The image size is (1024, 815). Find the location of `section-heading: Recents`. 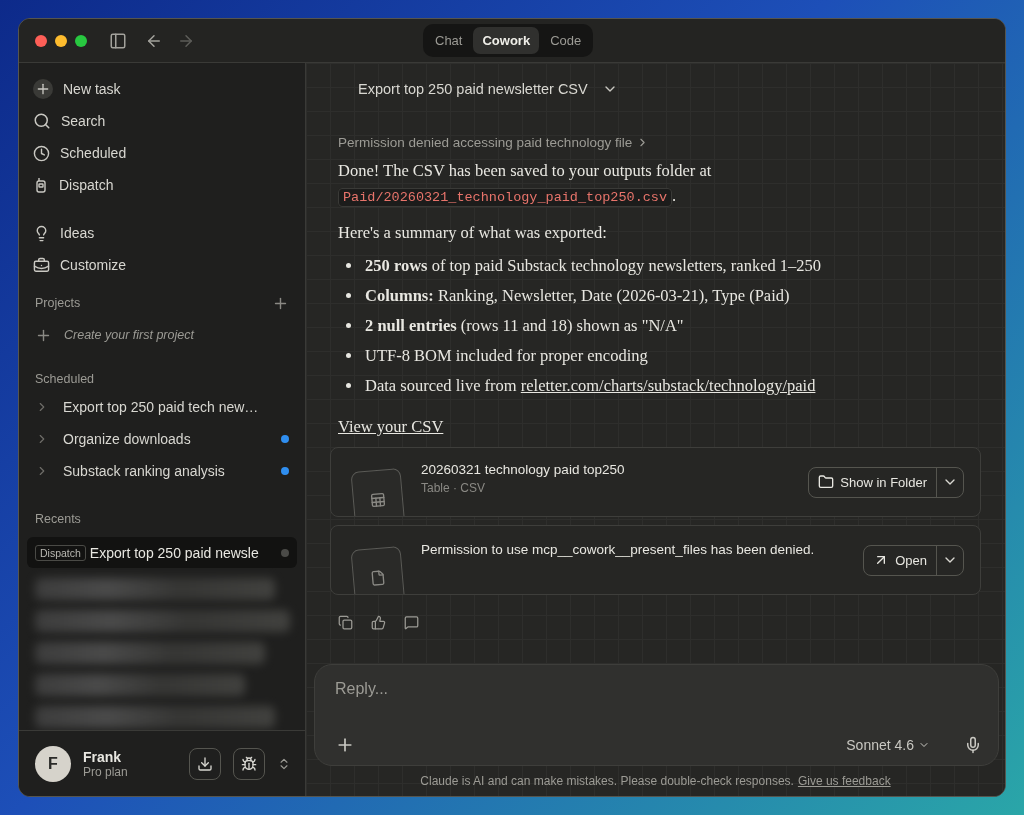

section-heading: Recents is located at coordinates (58, 519).